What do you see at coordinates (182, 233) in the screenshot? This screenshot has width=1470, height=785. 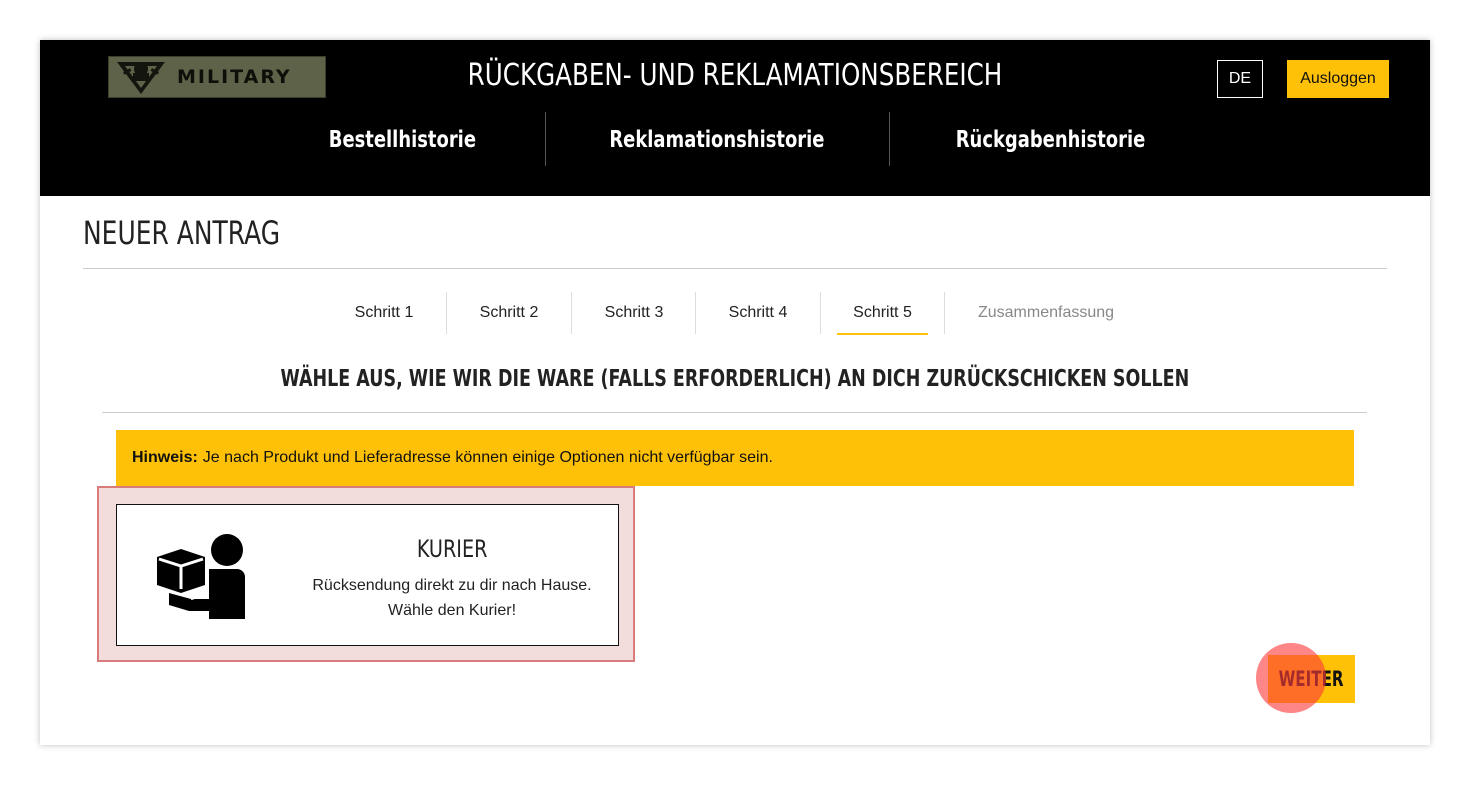 I see `page-title: NEUER ANTRAG` at bounding box center [182, 233].